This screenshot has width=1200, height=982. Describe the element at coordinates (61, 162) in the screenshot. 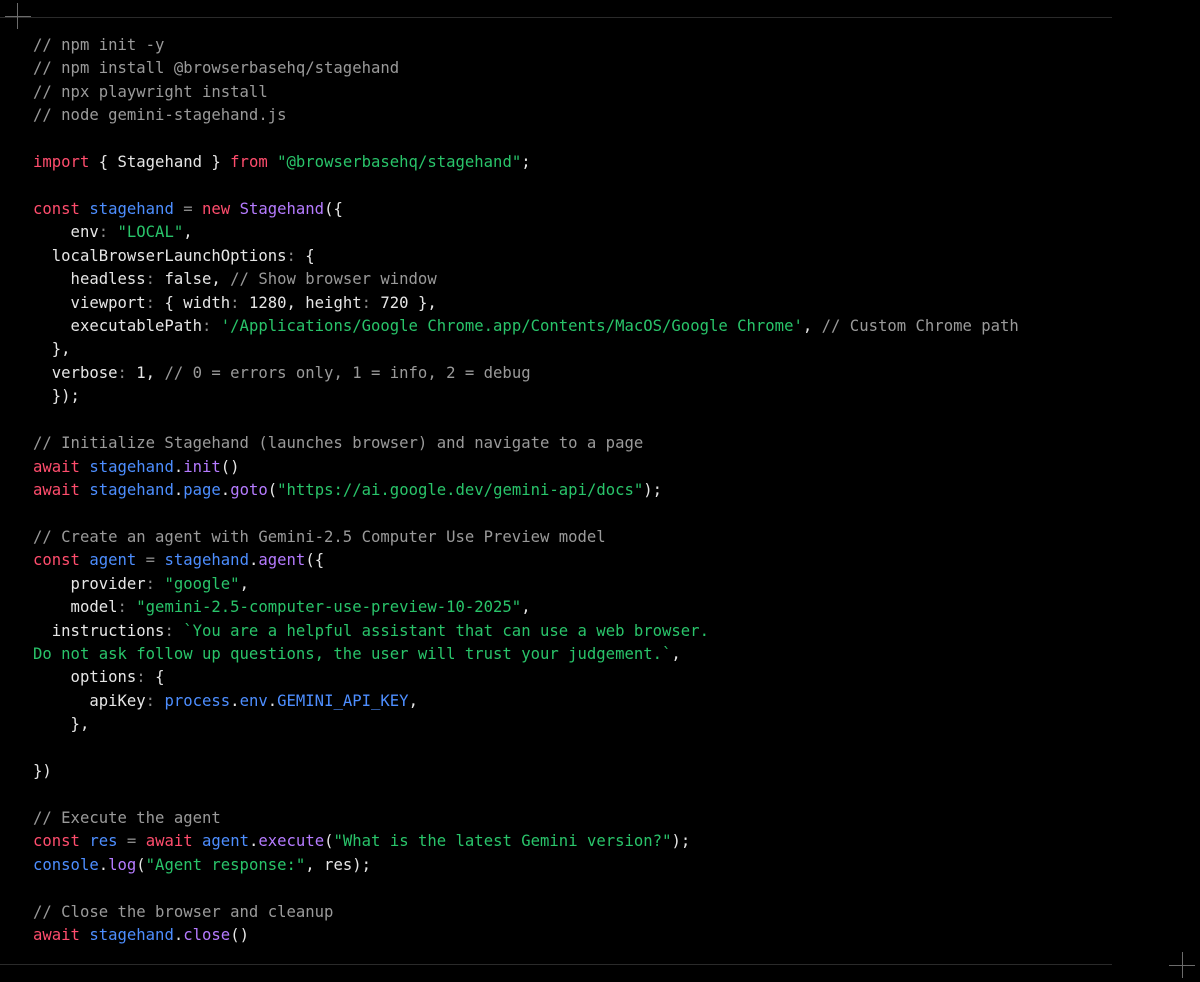

I see `code-token-keyword: import` at that location.